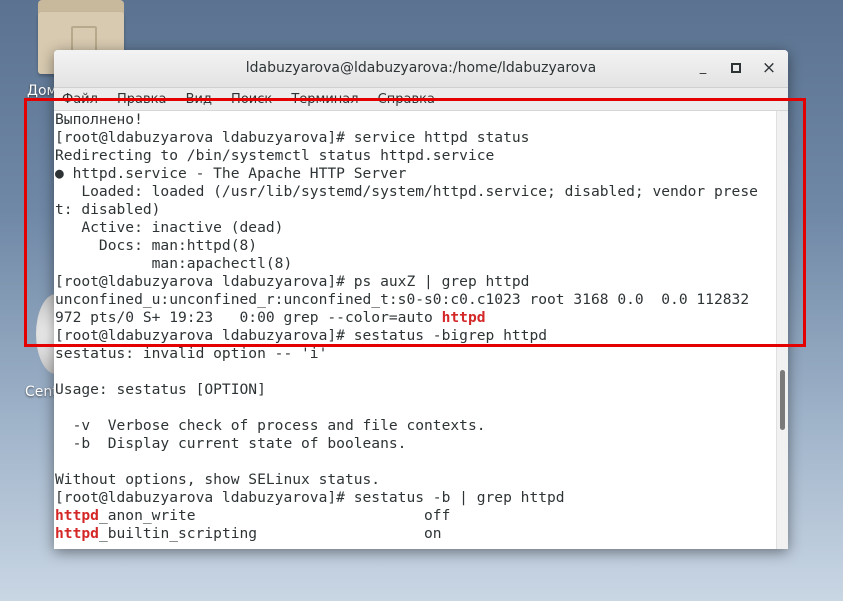  Describe the element at coordinates (415, 246) in the screenshot. I see `terminal-line: Docs: man:httpd(8)` at that location.